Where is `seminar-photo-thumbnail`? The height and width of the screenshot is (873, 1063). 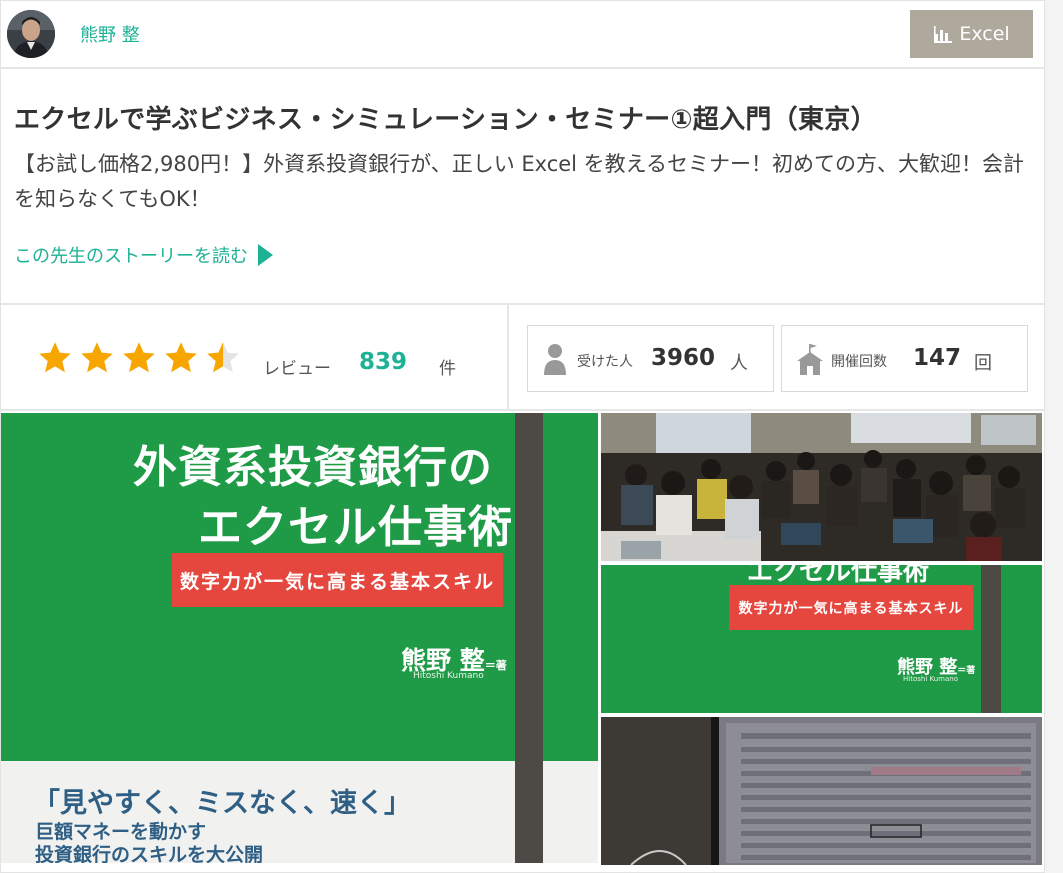 seminar-photo-thumbnail is located at coordinates (821, 487).